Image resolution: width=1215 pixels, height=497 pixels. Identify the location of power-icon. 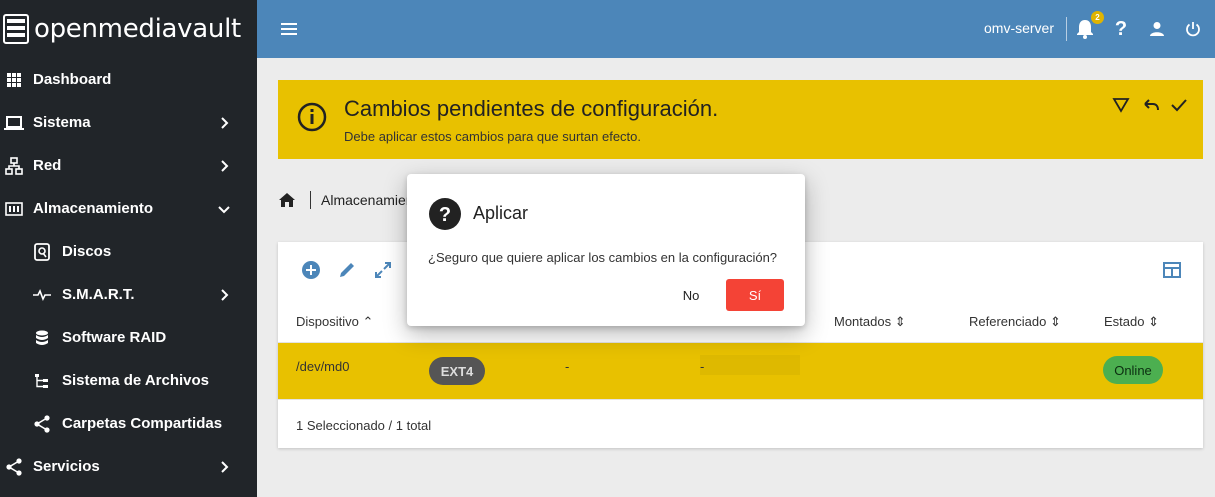
(1193, 29).